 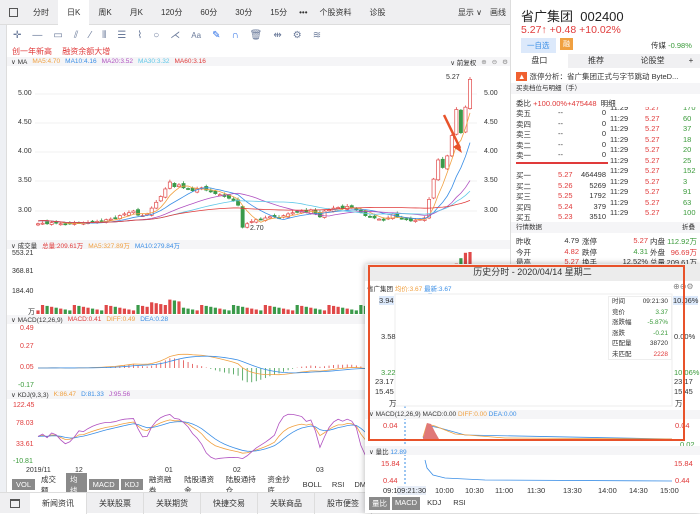 I want to click on ask-row: 卖五 -- 0, so click(x=561, y=113).